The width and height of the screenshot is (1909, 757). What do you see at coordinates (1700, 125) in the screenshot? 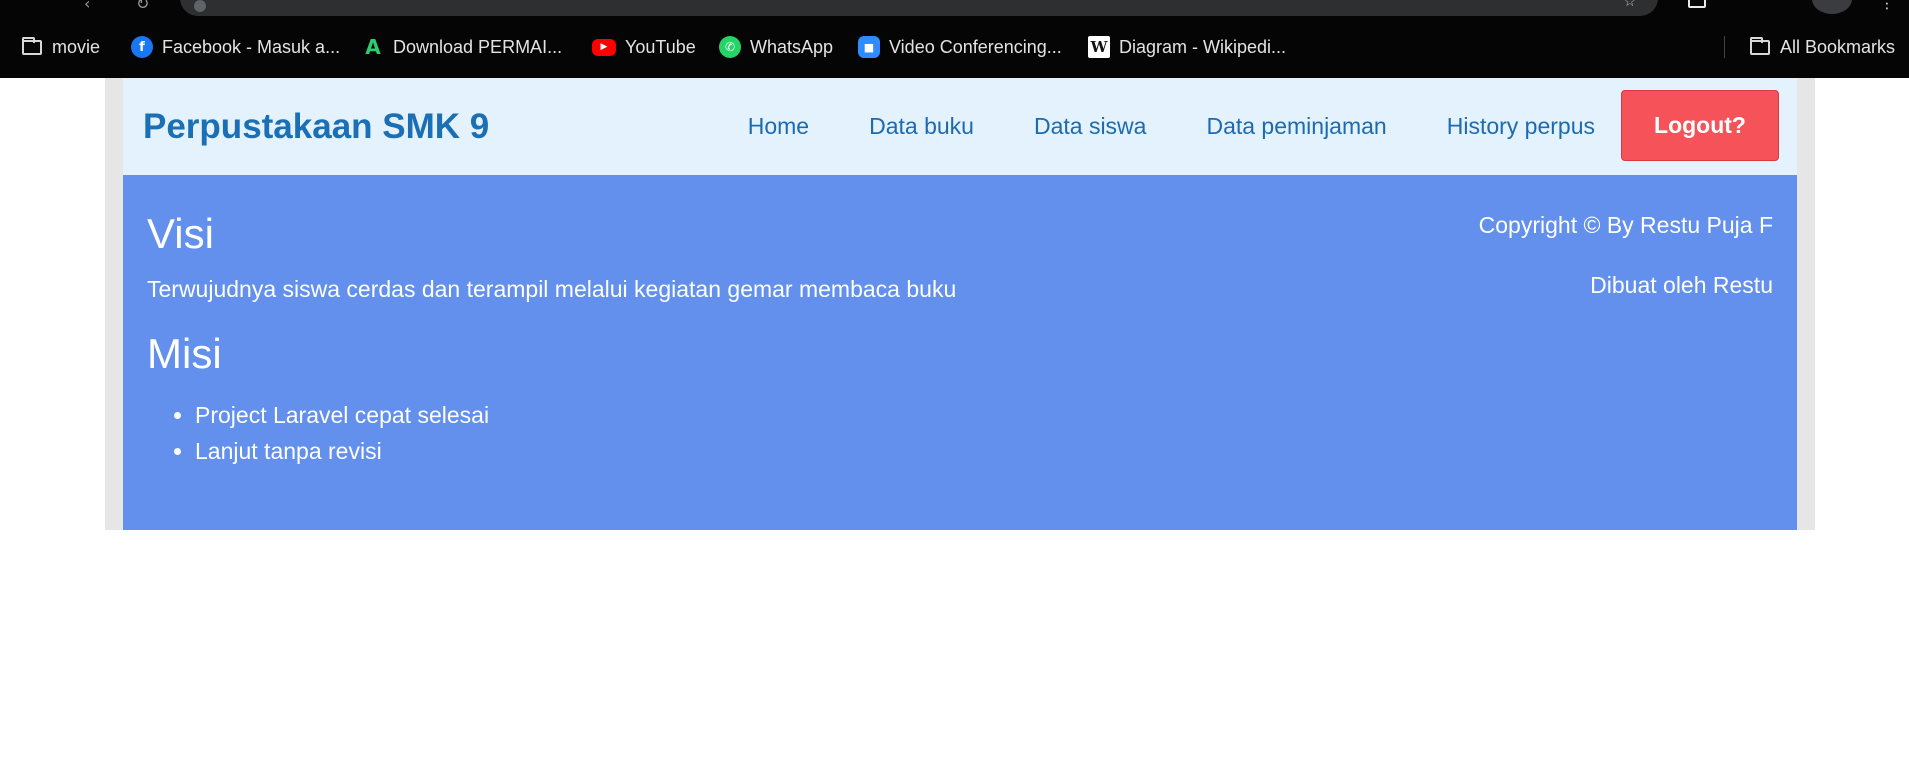
I see `logout-button: Logout?` at bounding box center [1700, 125].